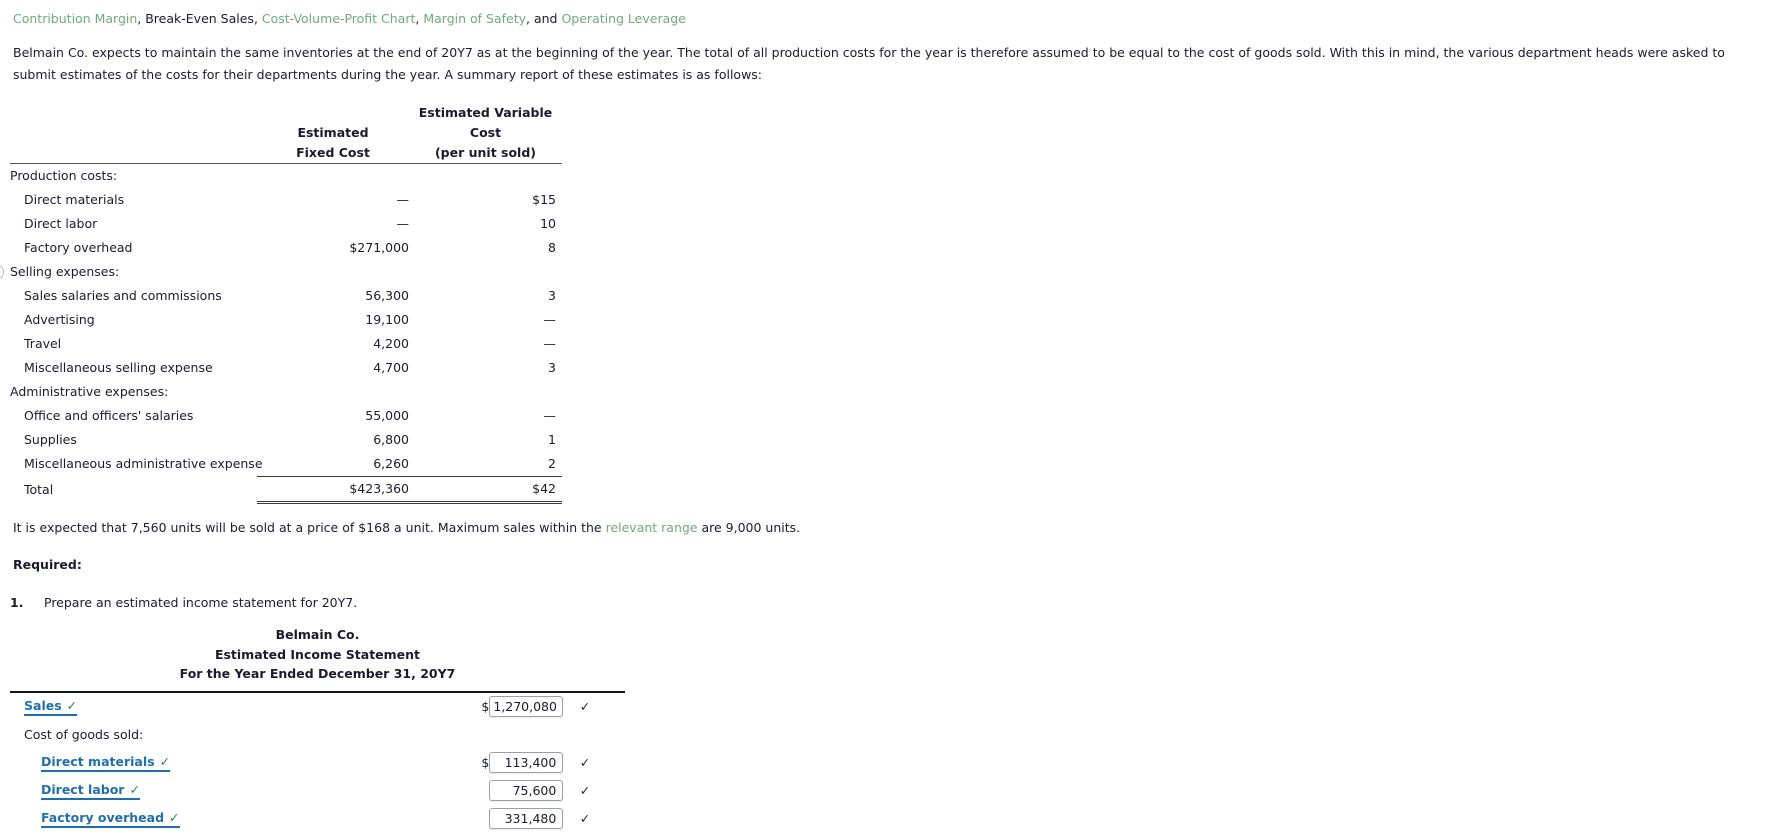  Describe the element at coordinates (286, 344) in the screenshot. I see `table-row: Travel 4,200 —` at that location.